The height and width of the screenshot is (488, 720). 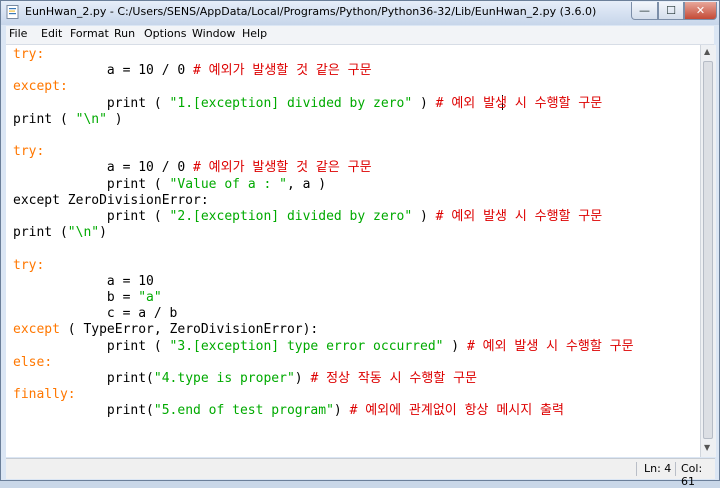 What do you see at coordinates (40, 395) in the screenshot?
I see `code-keyword: finally` at bounding box center [40, 395].